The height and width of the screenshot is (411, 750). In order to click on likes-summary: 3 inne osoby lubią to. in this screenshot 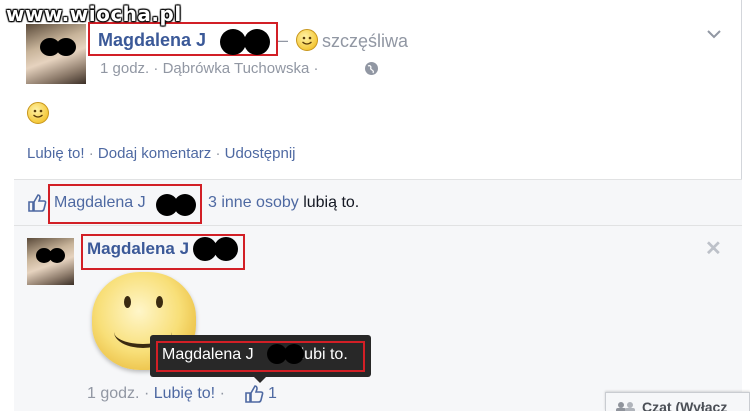, I will do `click(284, 202)`.